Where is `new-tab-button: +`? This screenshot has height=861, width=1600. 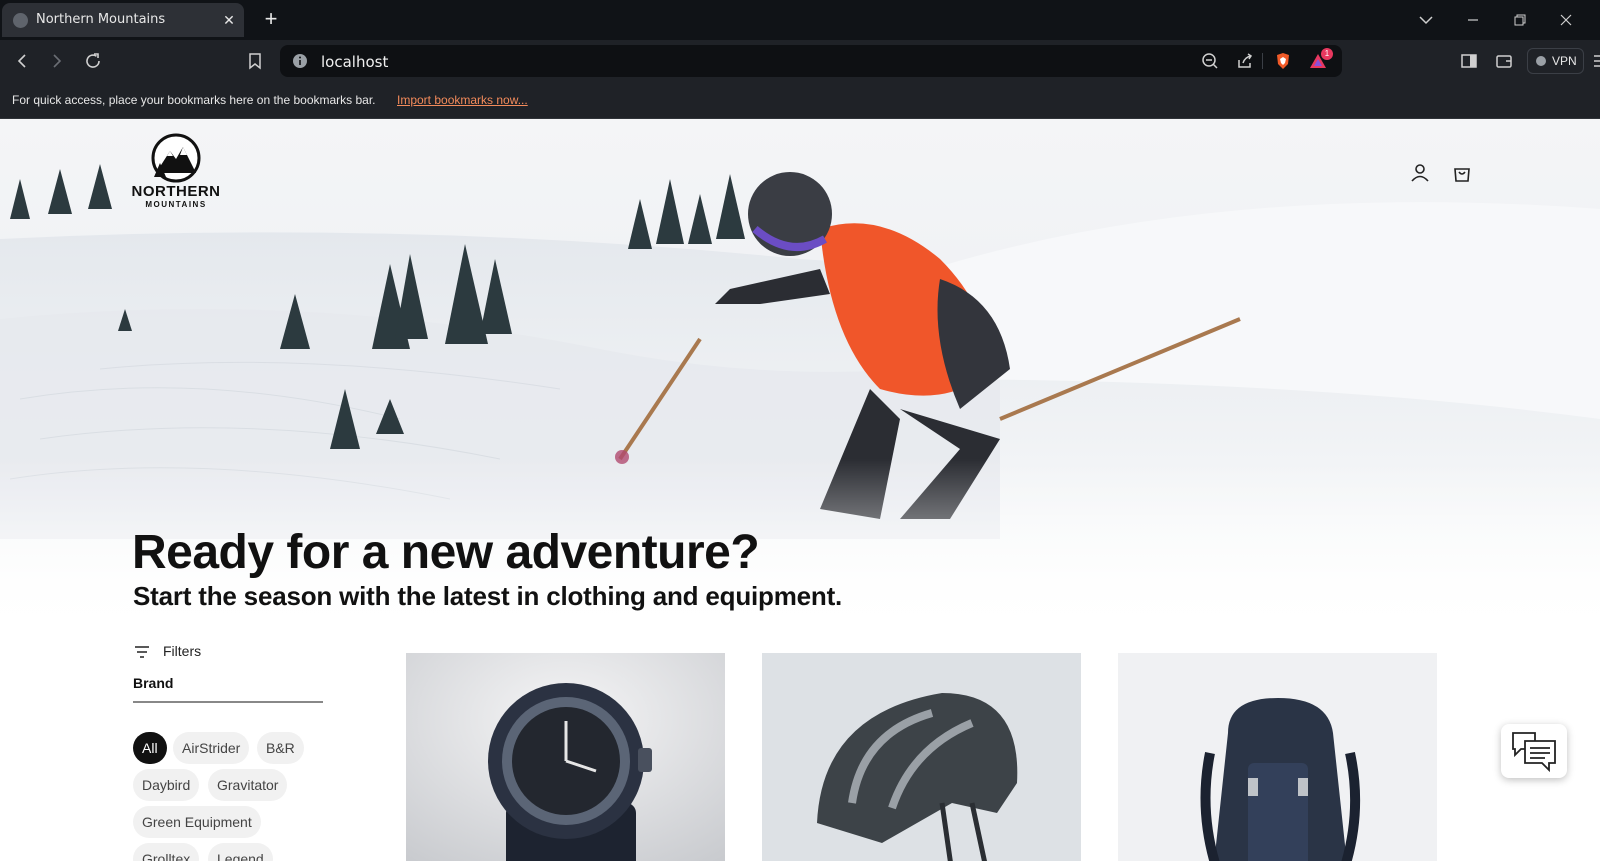
new-tab-button: + is located at coordinates (271, 19).